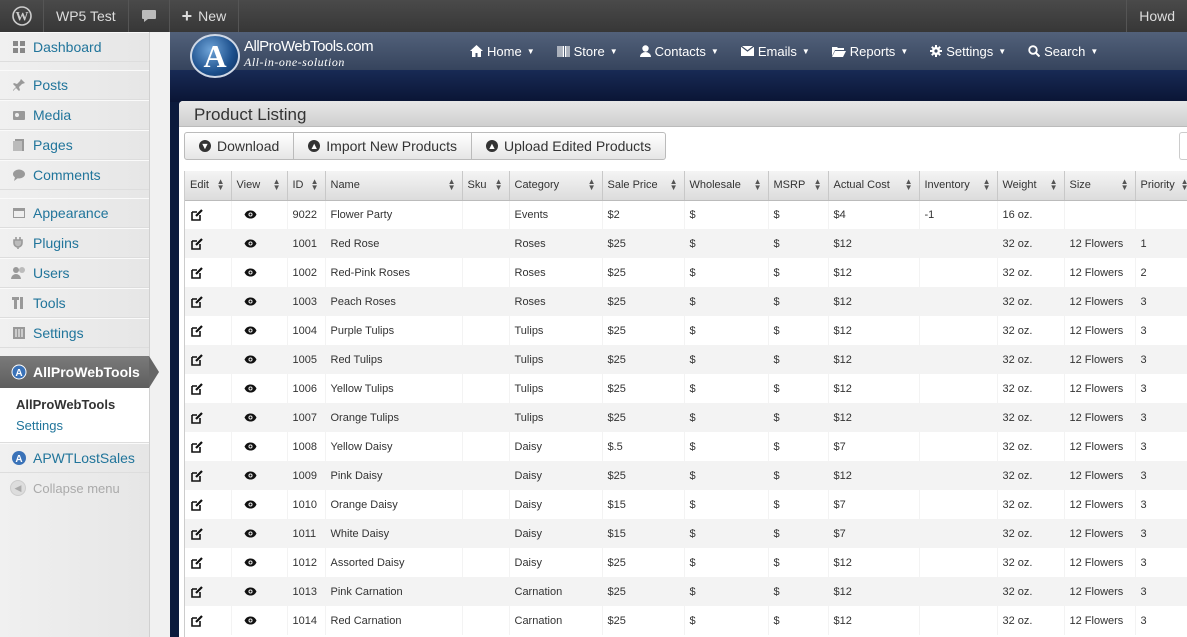  I want to click on nav-search: Search ▼, so click(1063, 51).